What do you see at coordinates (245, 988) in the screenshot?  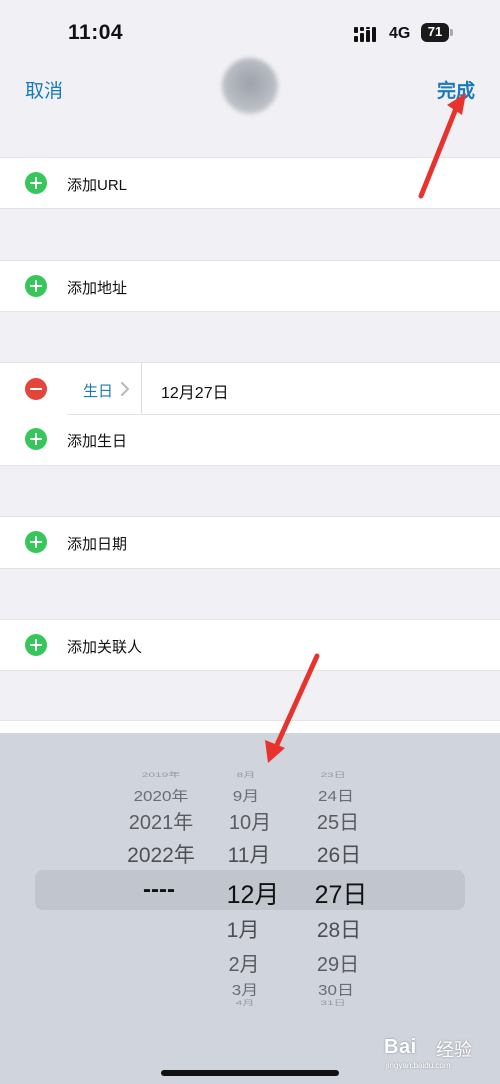 I see `picker-month-item: 3月` at bounding box center [245, 988].